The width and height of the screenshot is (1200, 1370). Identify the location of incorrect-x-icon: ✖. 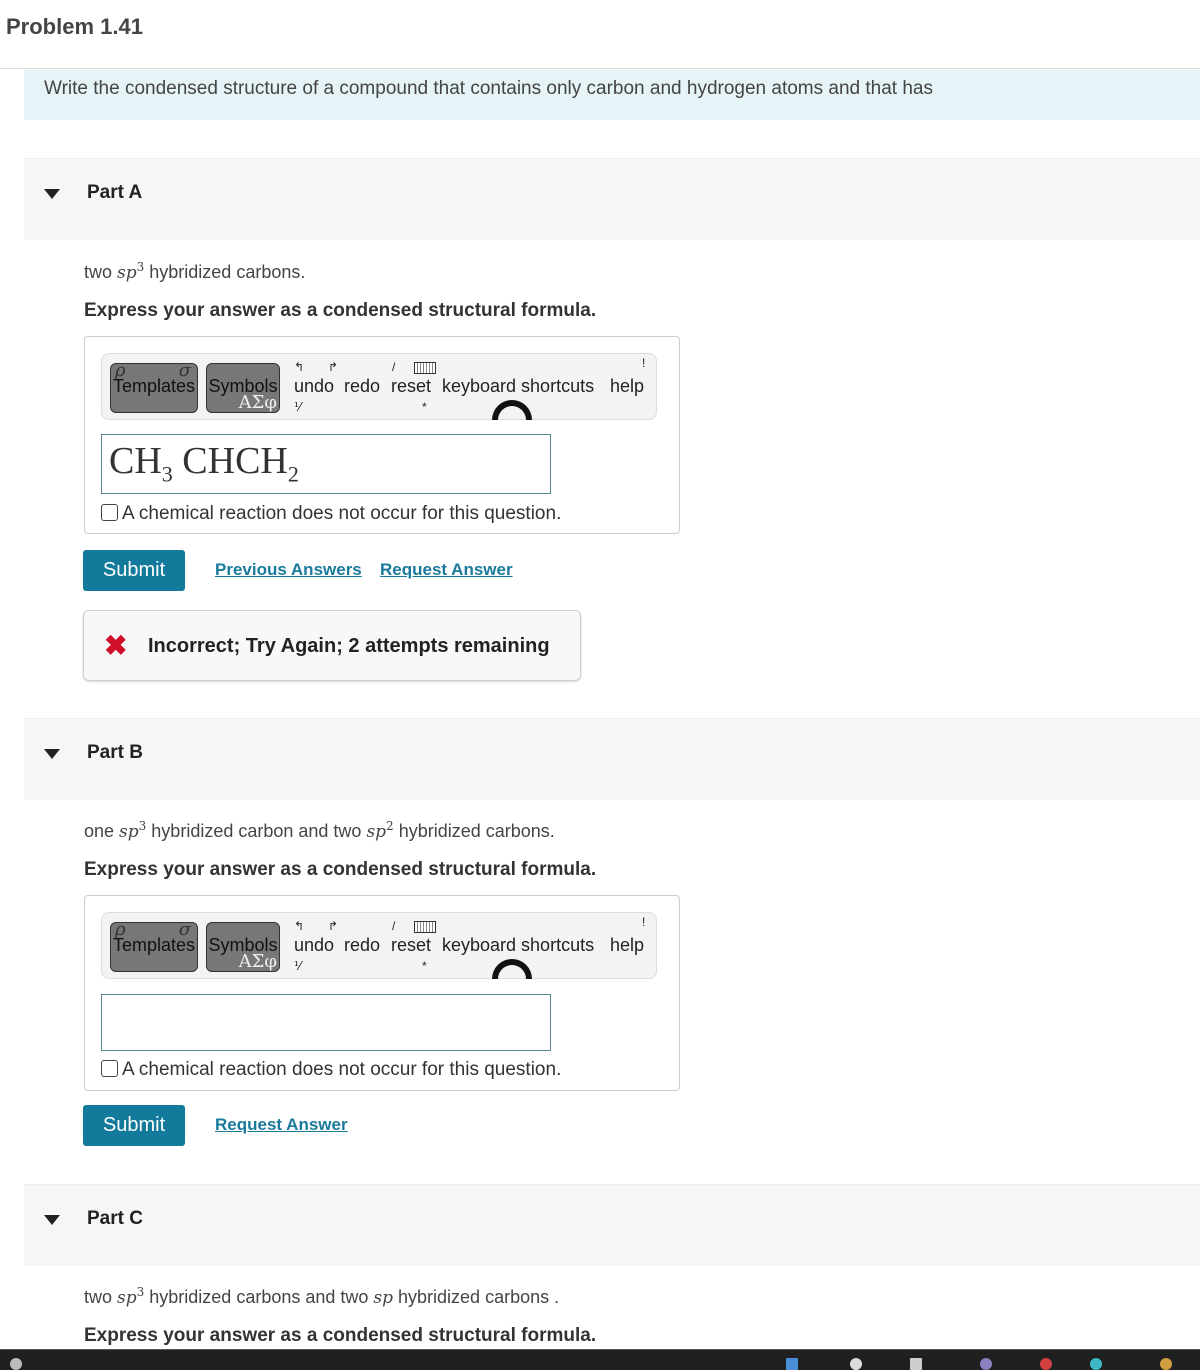
(116, 645).